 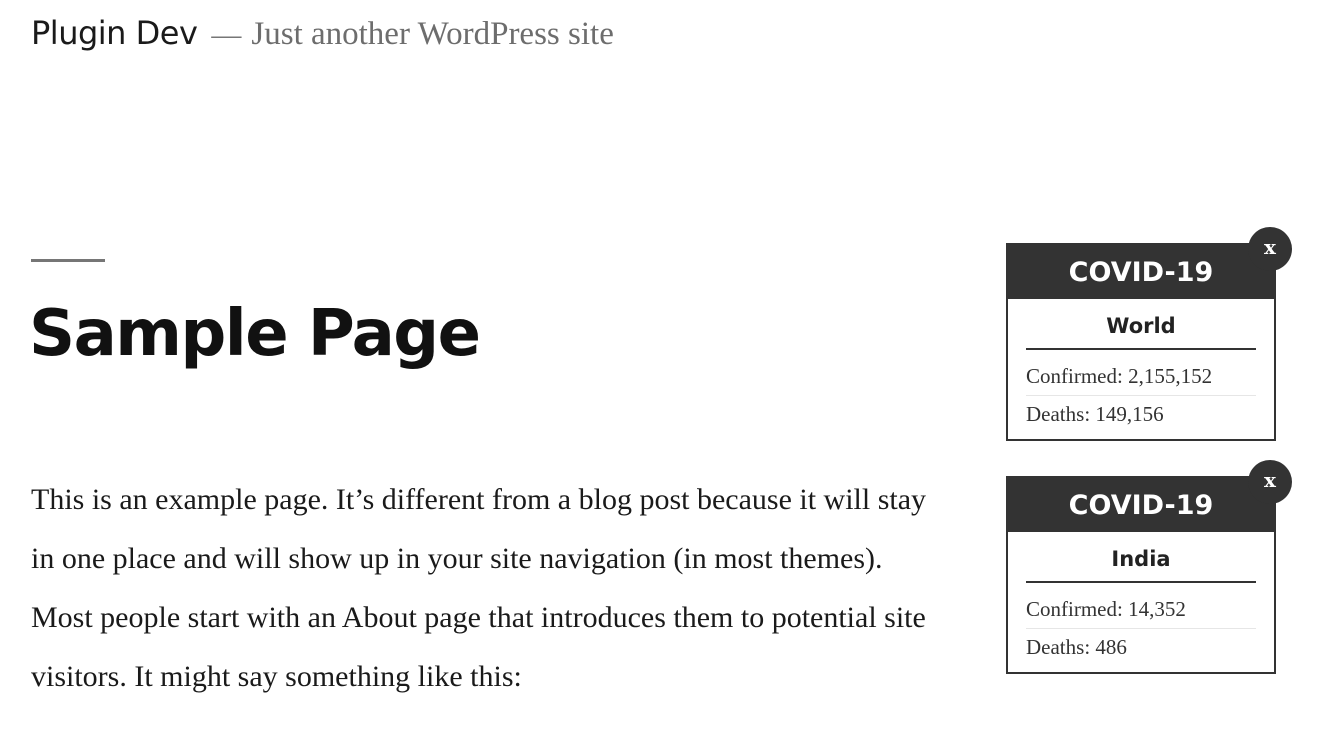 I want to click on close-india-widget-button: x, so click(x=1270, y=482).